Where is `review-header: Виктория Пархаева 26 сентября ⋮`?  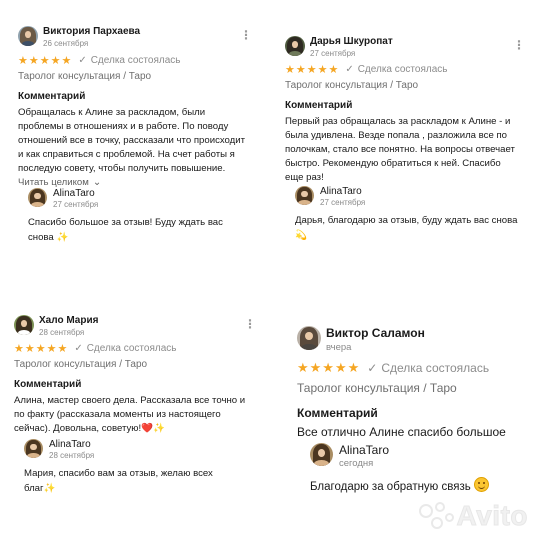
review-header: Виктория Пархаева 26 сентября ⋮ is located at coordinates (138, 38).